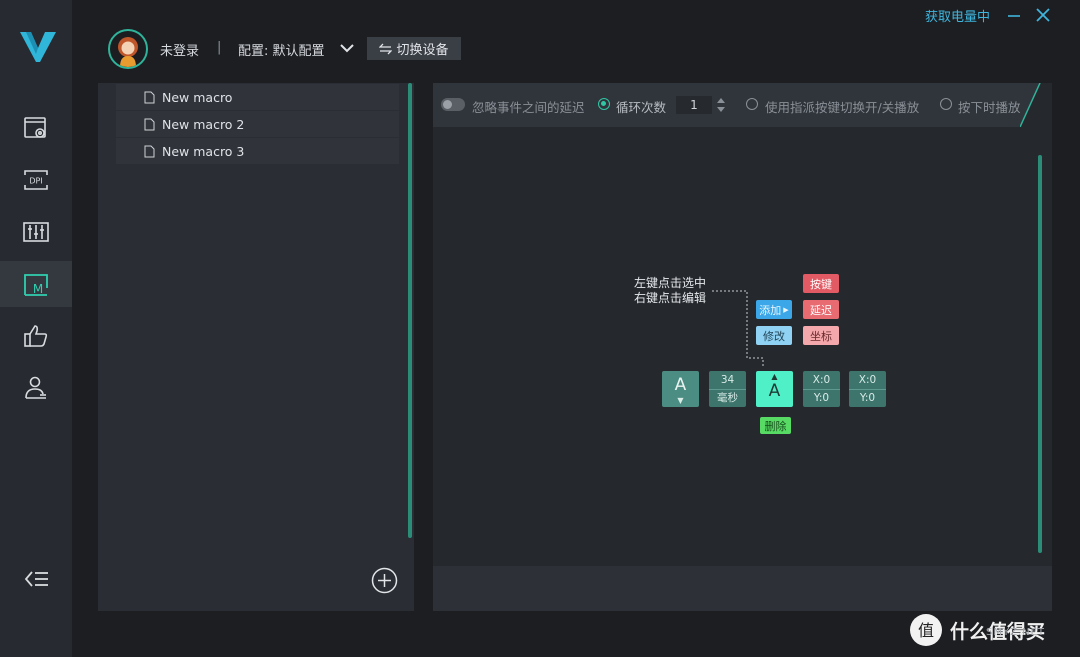 This screenshot has width=1080, height=657. I want to click on equalizer-icon, so click(36, 232).